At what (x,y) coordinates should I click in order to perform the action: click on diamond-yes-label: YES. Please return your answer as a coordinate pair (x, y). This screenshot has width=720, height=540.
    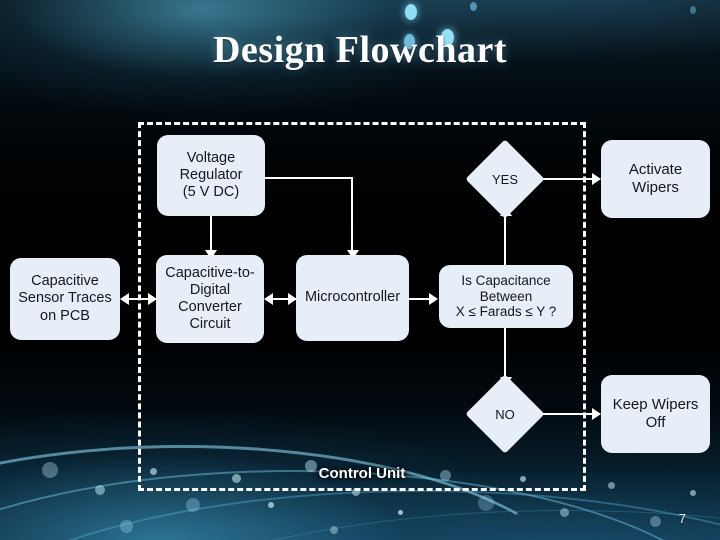
    Looking at the image, I should click on (505, 179).